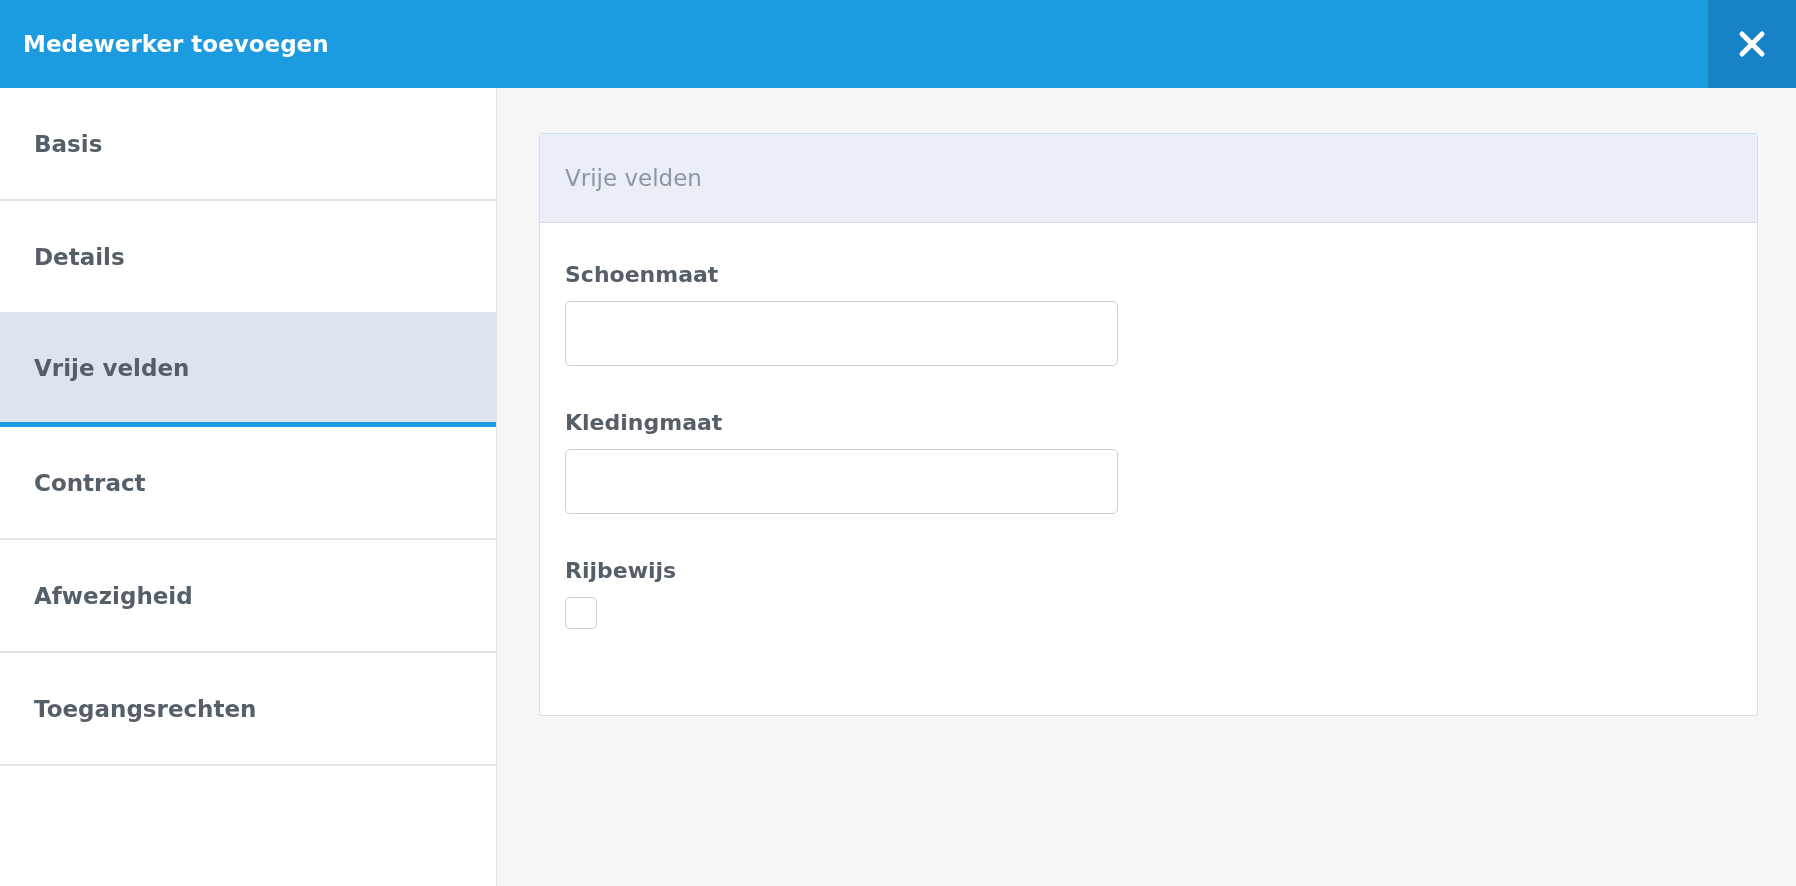  I want to click on field-label: Rijbewijs, so click(621, 570).